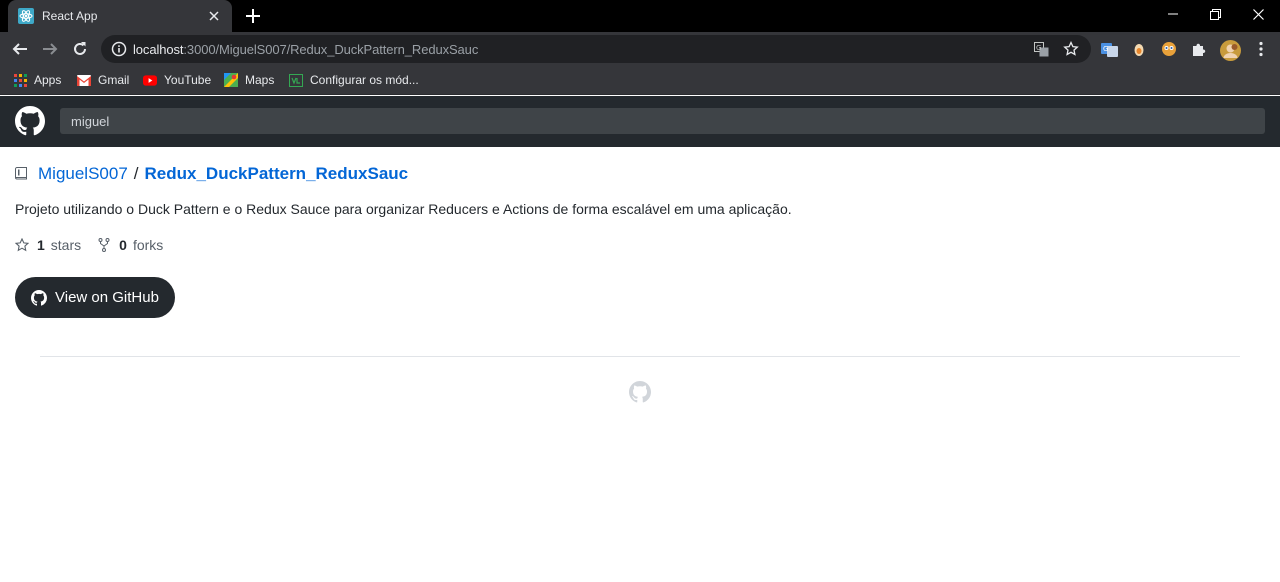  Describe the element at coordinates (50, 49) in the screenshot. I see `forward-arrow-icon` at that location.